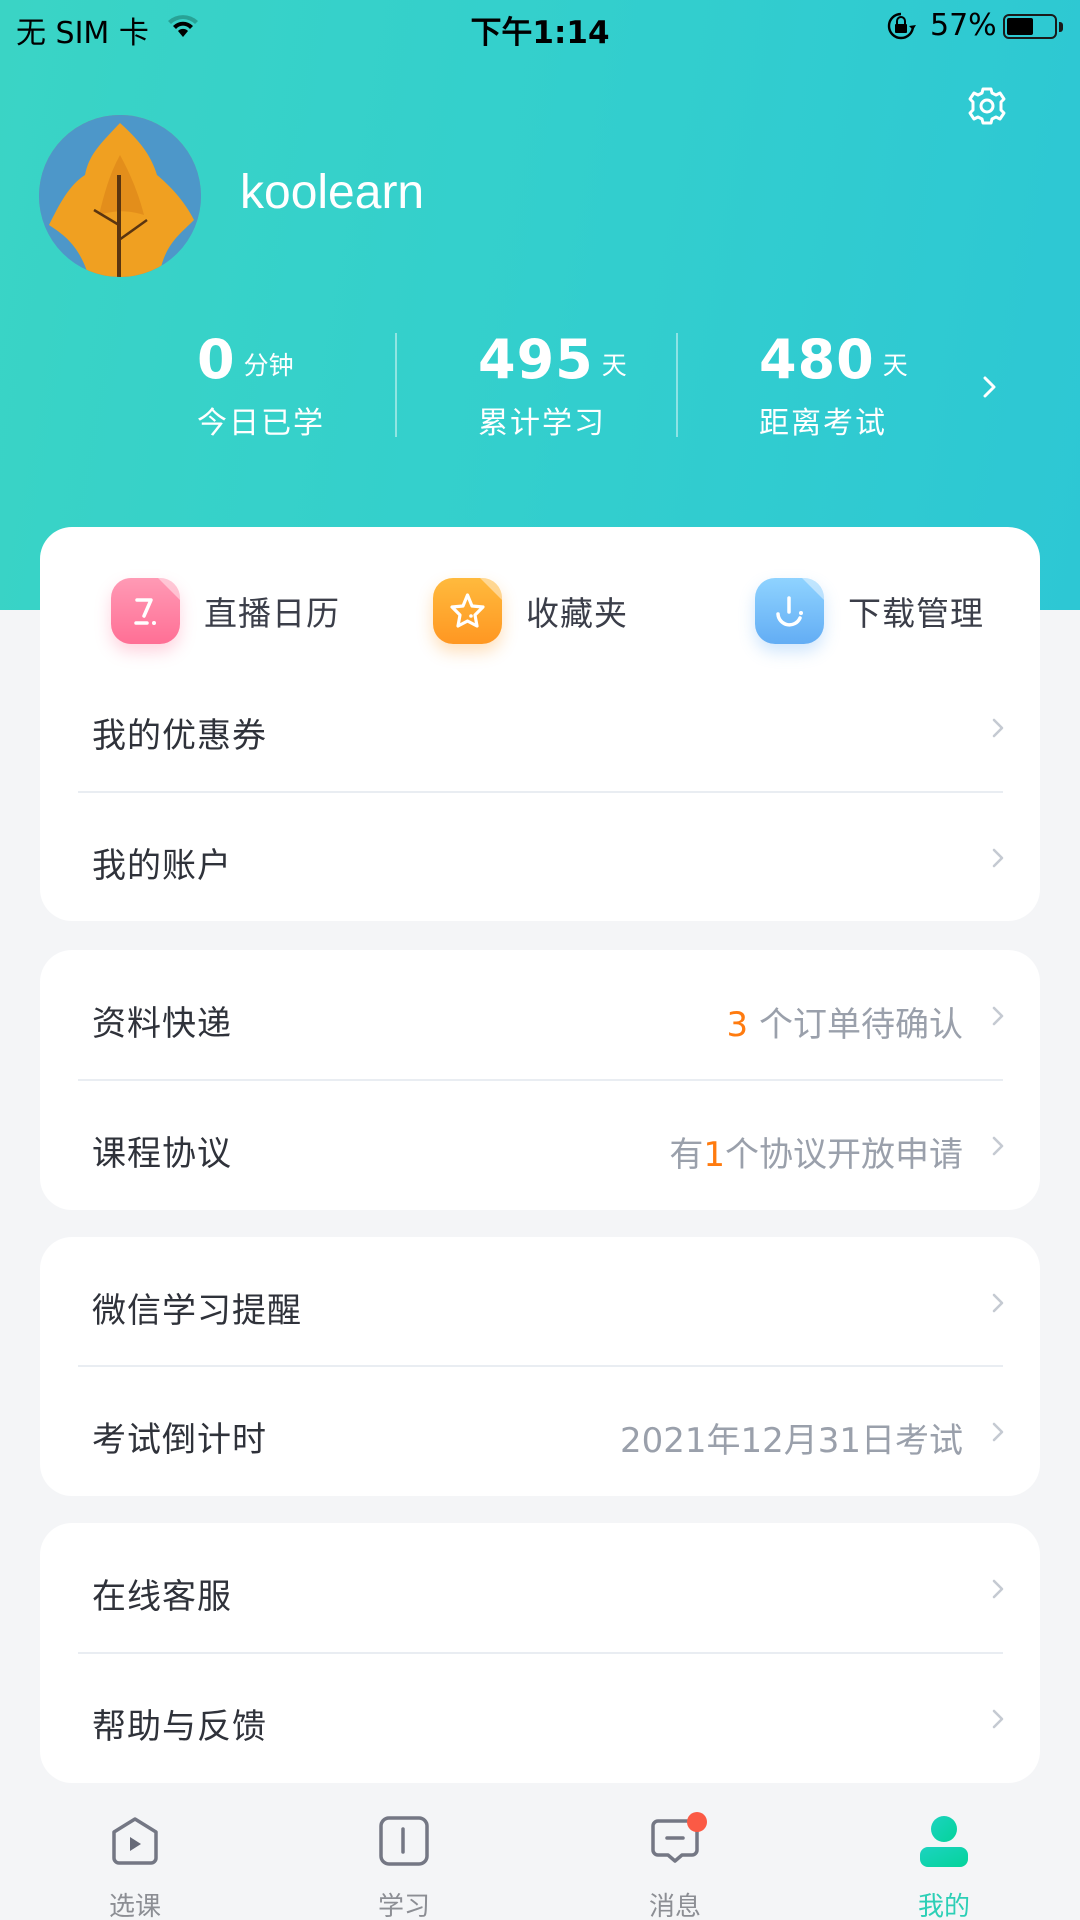  What do you see at coordinates (404, 1841) in the screenshot?
I see `study-book-icon` at bounding box center [404, 1841].